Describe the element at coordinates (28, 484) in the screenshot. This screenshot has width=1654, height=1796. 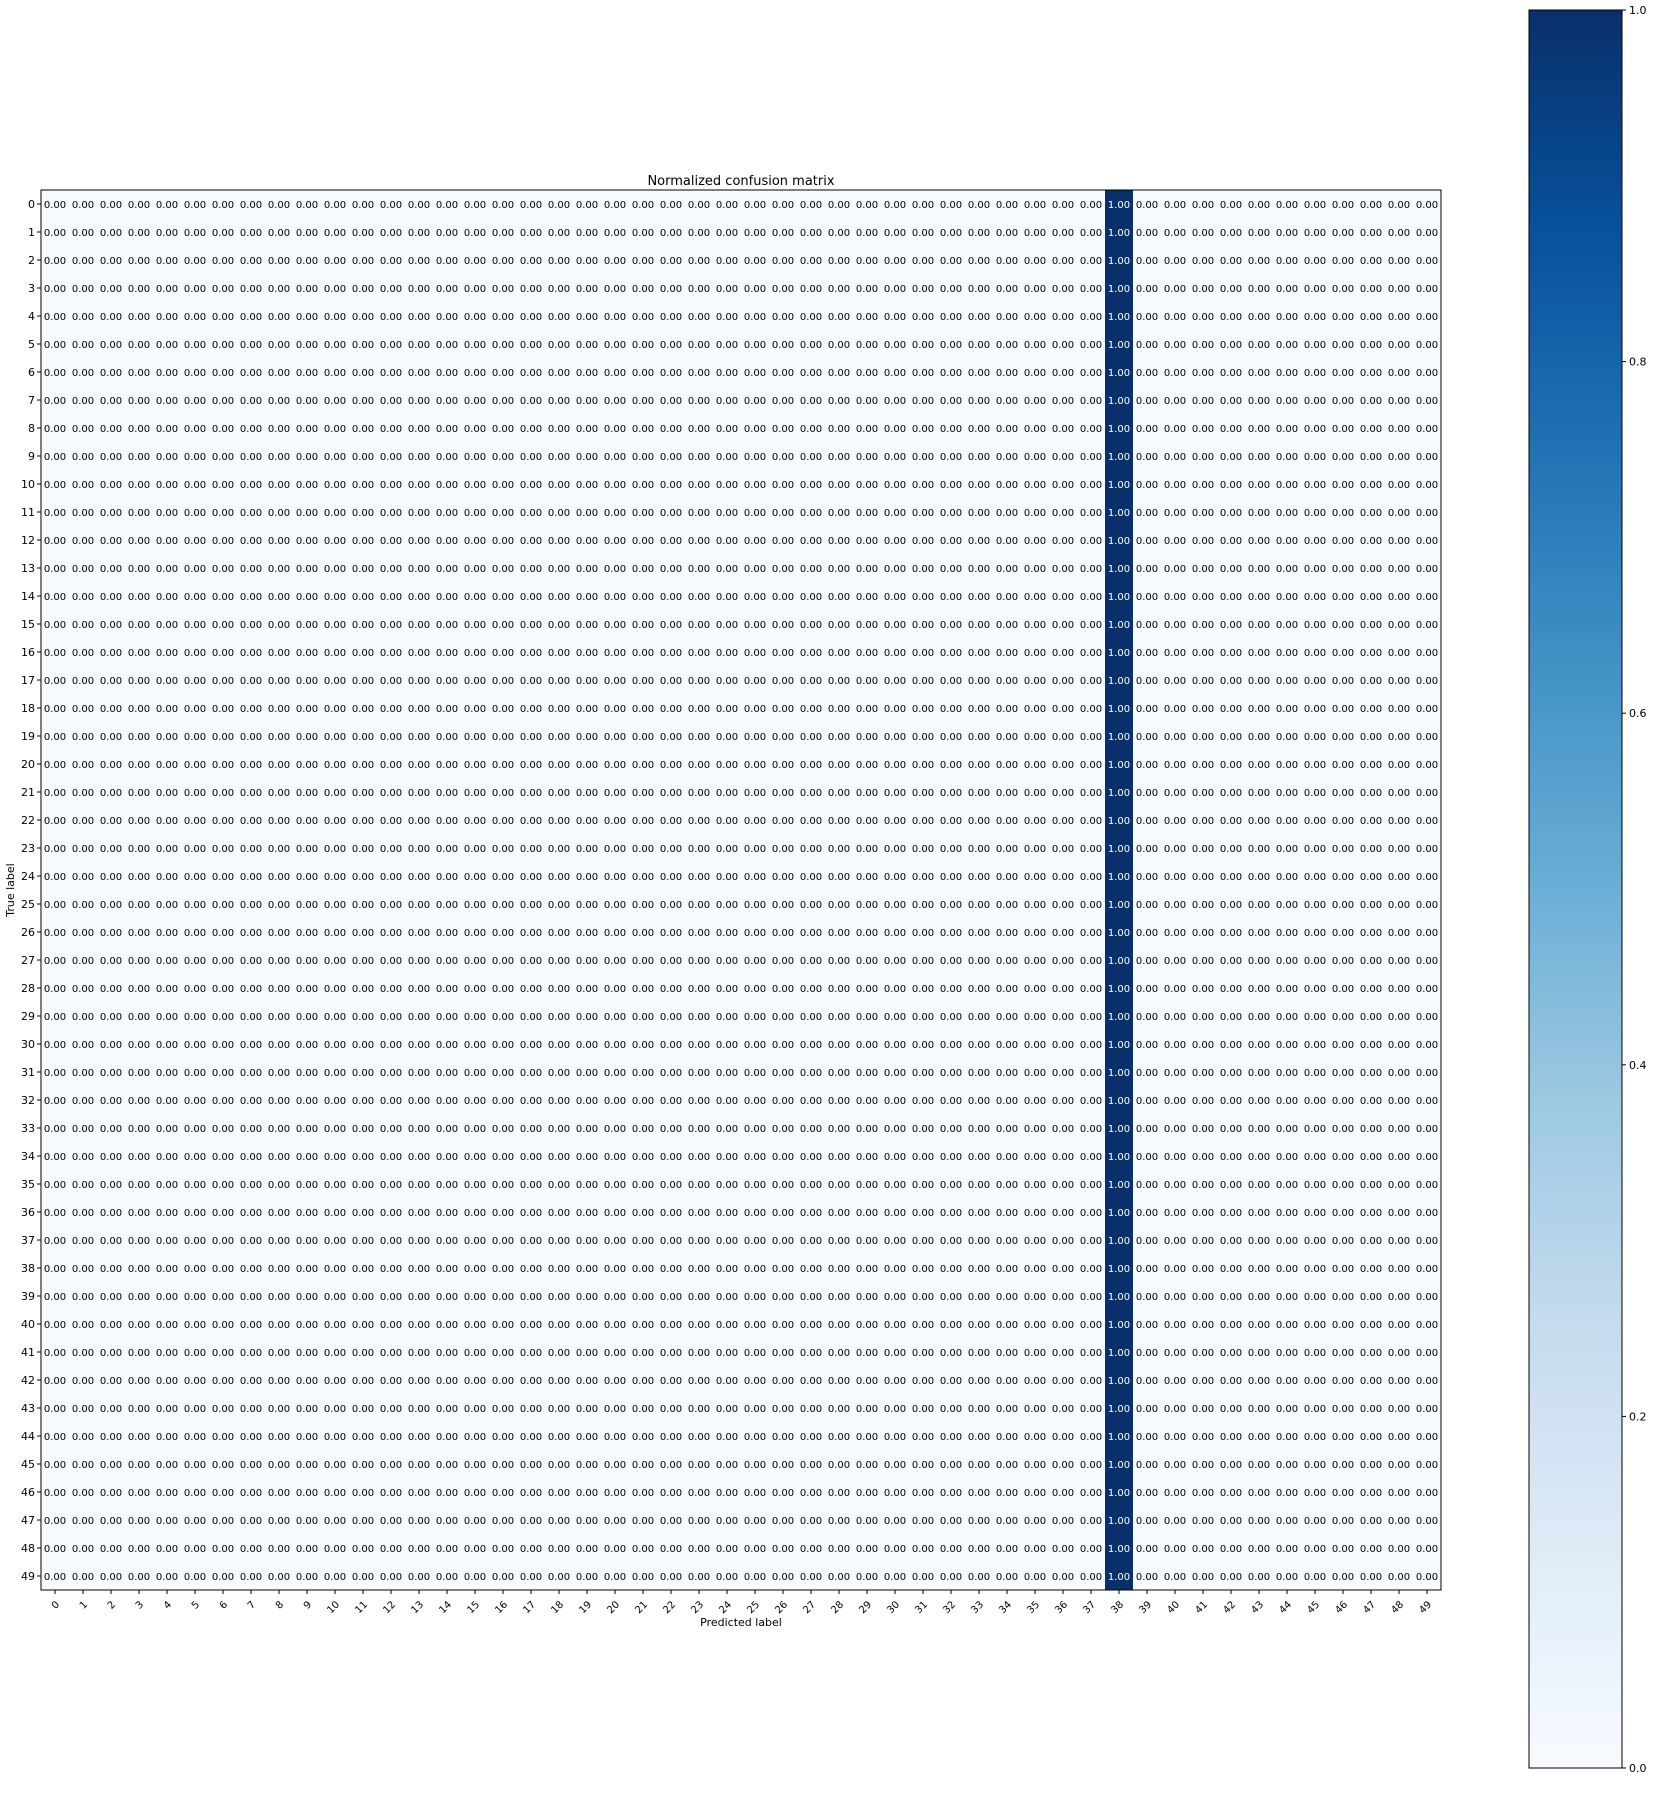
I see `y-tick-label: 10` at that location.